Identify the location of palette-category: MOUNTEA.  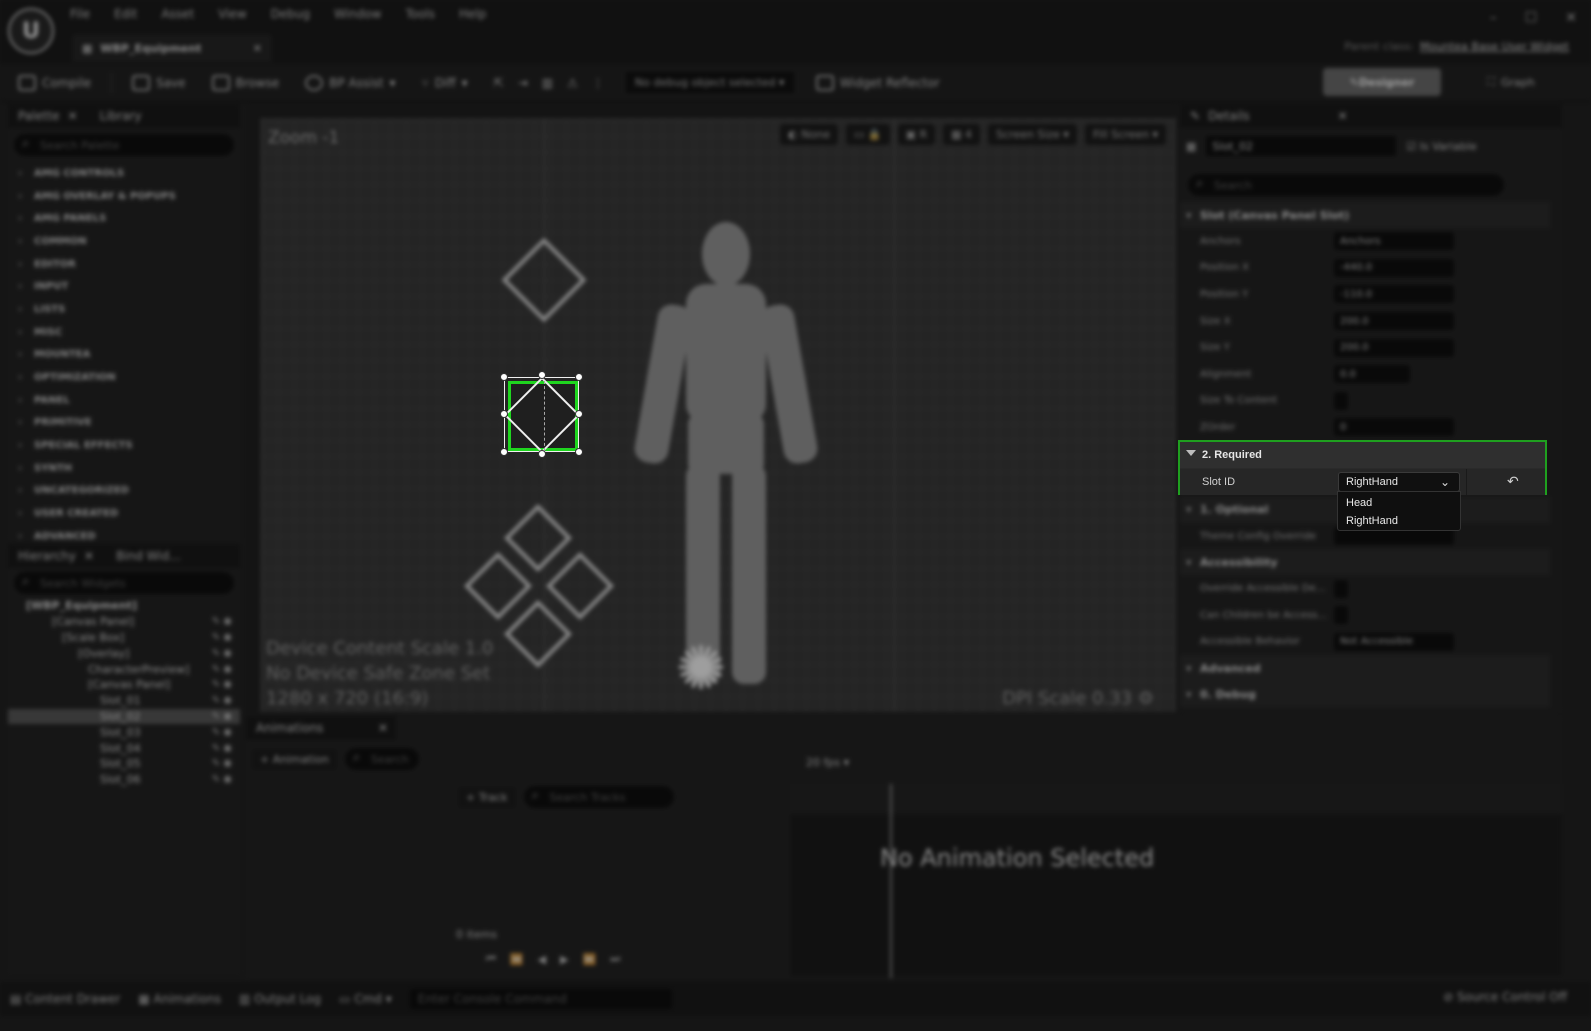
(119, 355).